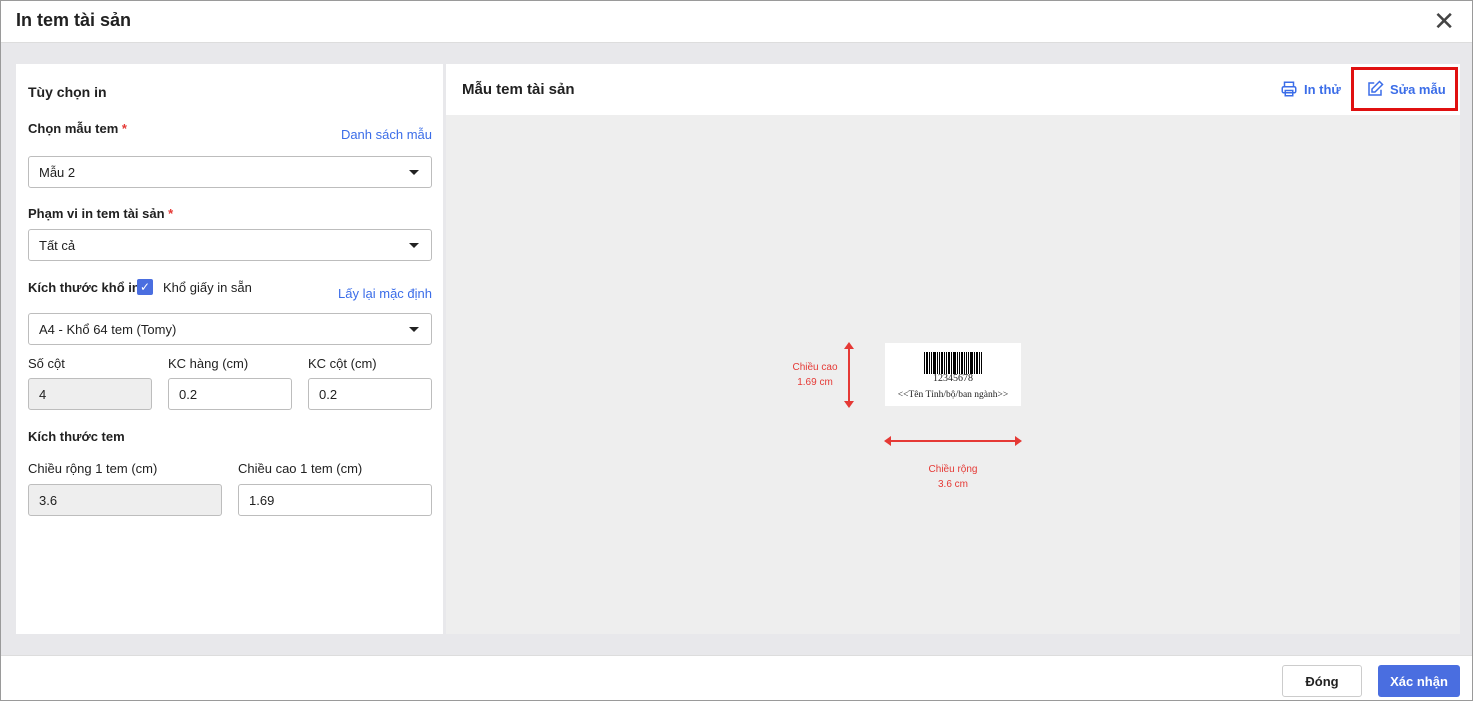 The width and height of the screenshot is (1473, 701). Describe the element at coordinates (953, 89) in the screenshot. I see `preview-header: Mẫu tem tài sản In thử Sửa mẫu` at that location.